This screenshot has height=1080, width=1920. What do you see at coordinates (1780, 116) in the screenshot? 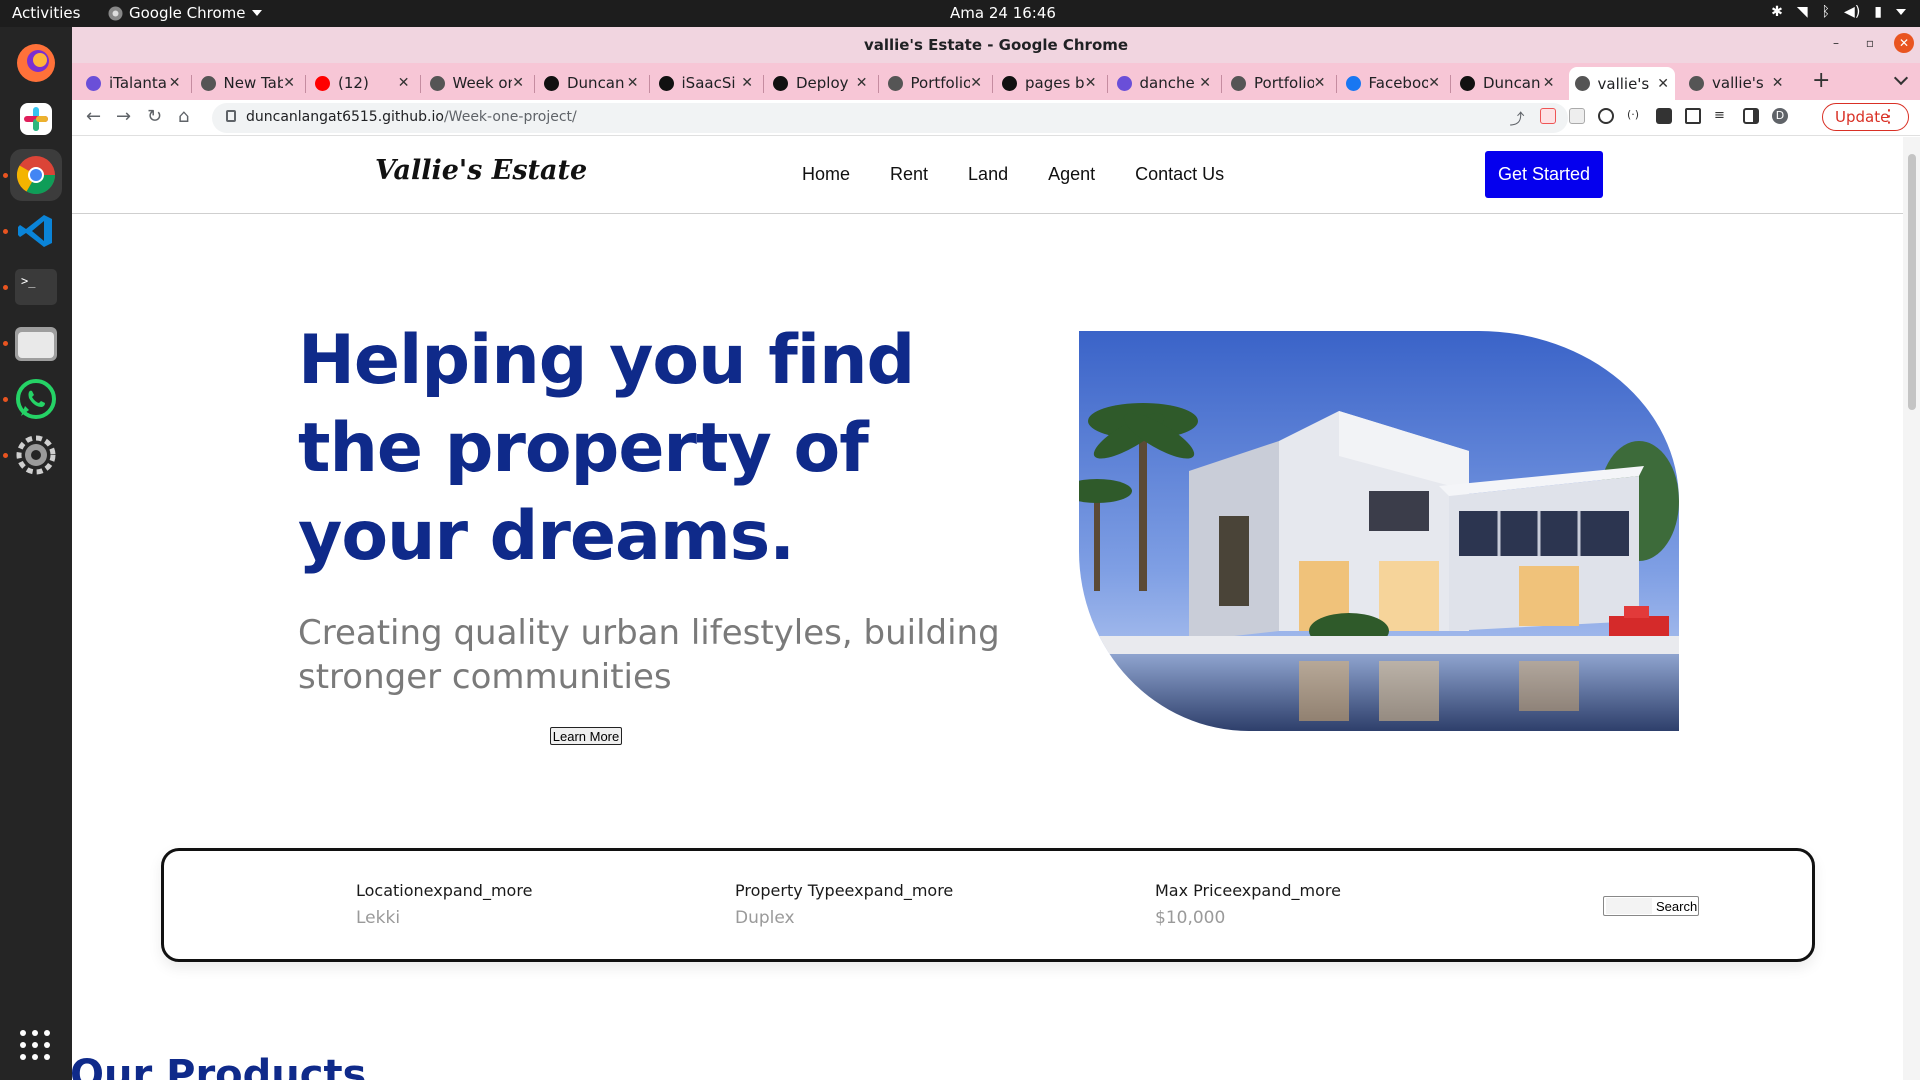
I see `profile-avatar: D` at bounding box center [1780, 116].